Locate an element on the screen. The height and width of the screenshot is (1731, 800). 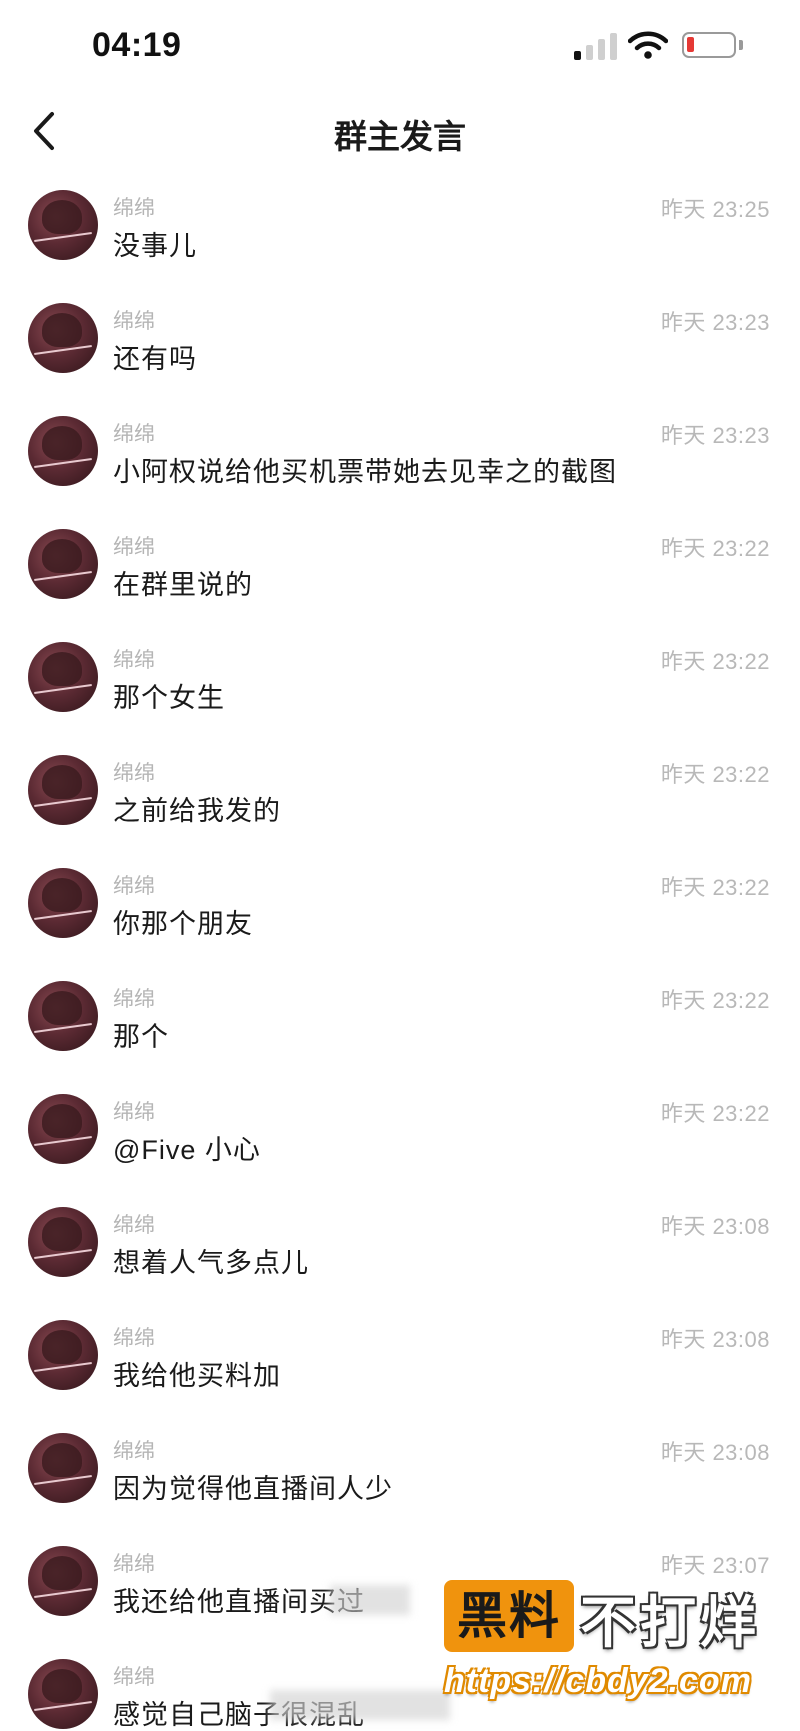
nav-bar: 群主发言 is located at coordinates (400, 131).